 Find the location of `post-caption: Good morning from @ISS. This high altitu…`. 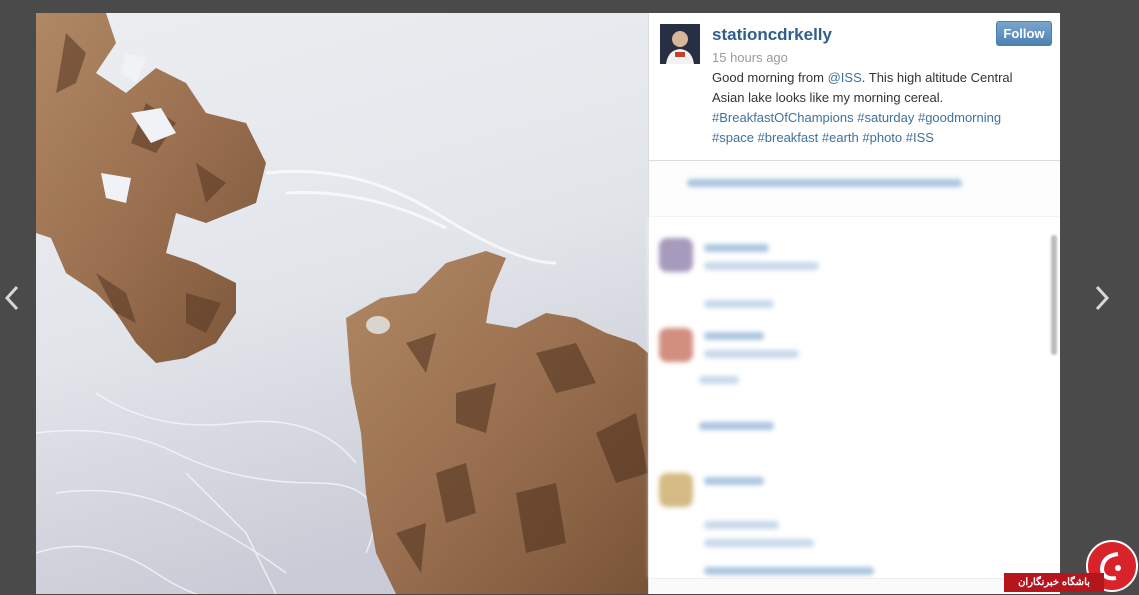

post-caption: Good morning from @ISS. This high altitu… is located at coordinates (877, 108).